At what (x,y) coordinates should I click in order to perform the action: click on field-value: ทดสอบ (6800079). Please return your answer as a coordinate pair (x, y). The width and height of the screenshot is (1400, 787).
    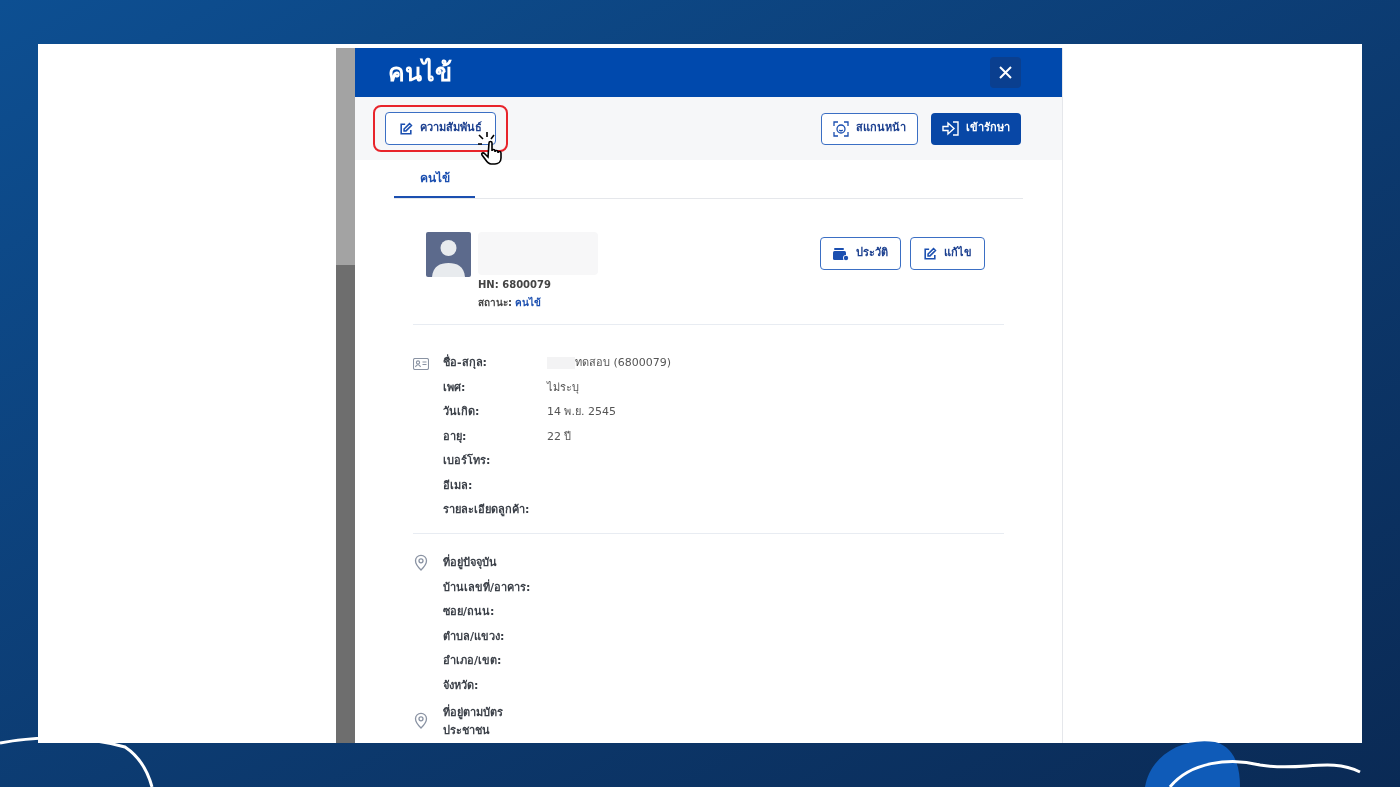
    Looking at the image, I should click on (623, 363).